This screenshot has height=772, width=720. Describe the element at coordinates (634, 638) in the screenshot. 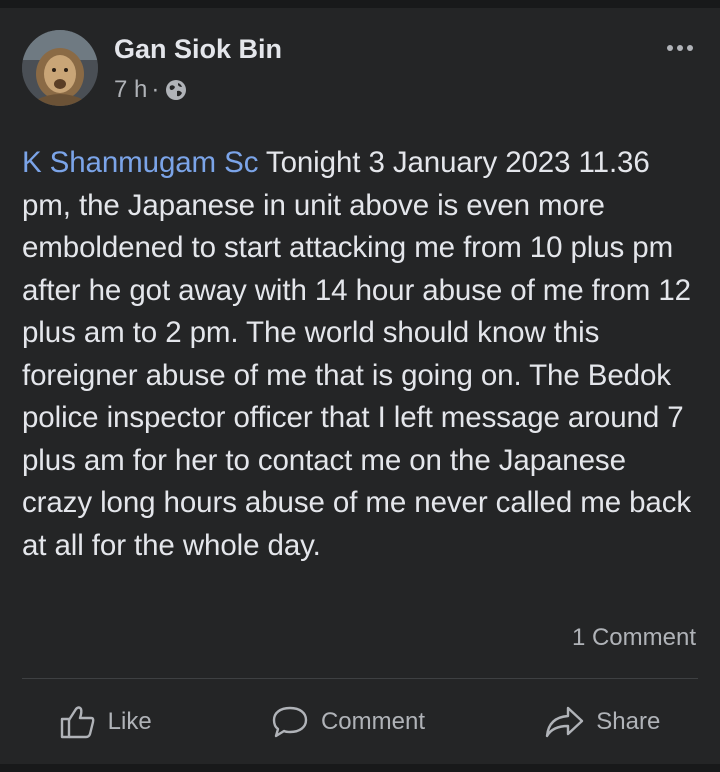

I see `comments-count: 1 Comment` at that location.